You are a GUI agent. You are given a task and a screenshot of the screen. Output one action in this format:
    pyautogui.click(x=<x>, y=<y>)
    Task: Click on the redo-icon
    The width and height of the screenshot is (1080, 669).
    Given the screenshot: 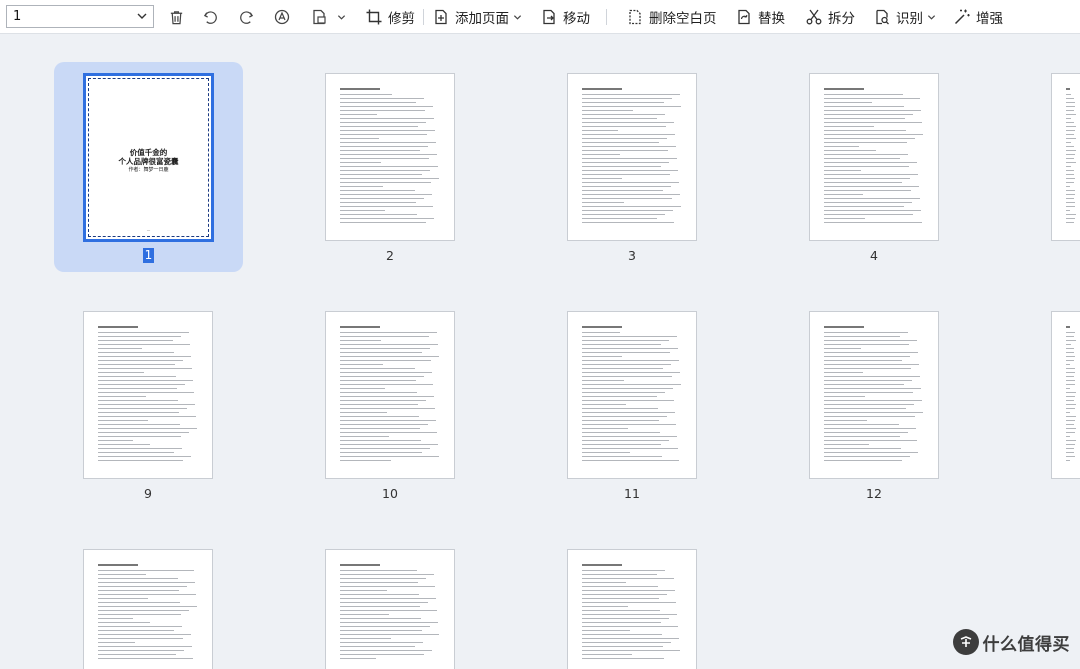 What is the action you would take?
    pyautogui.click(x=246, y=17)
    